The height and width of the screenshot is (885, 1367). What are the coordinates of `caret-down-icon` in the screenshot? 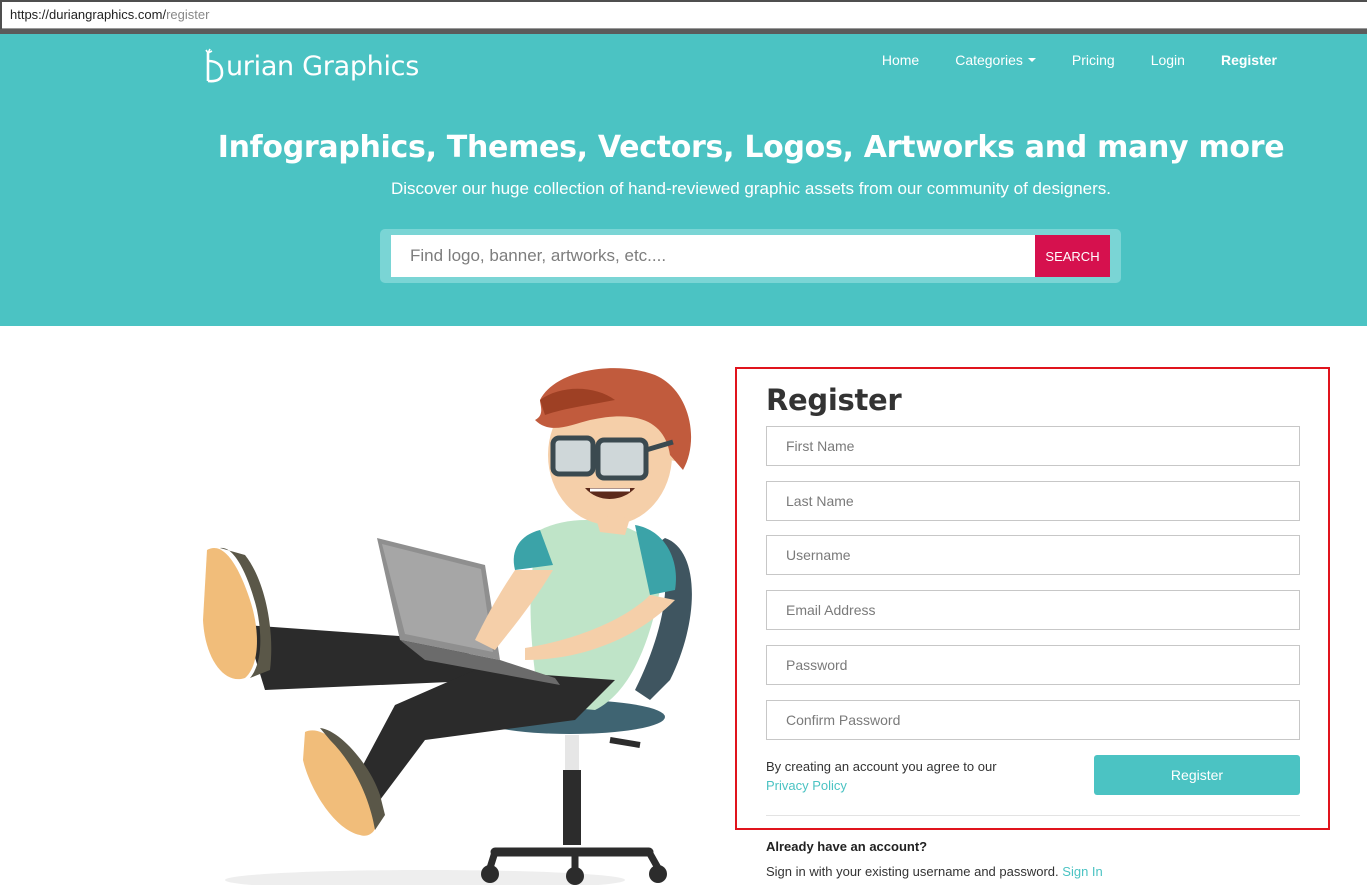 It's located at (1031, 60).